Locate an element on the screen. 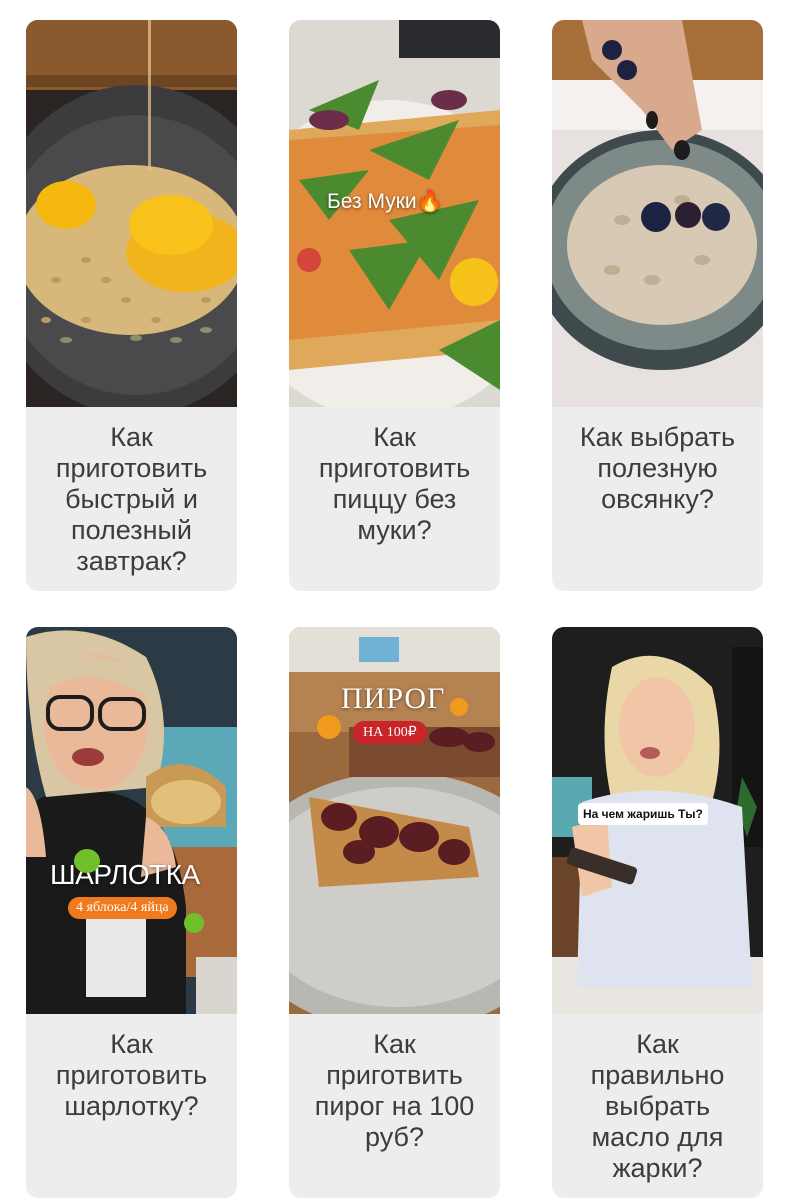 The width and height of the screenshot is (787, 1200). charlotte-woman-image is located at coordinates (131, 820).